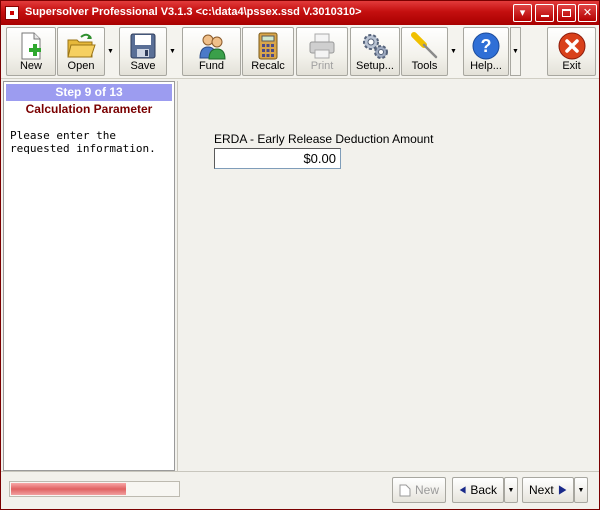 The width and height of the screenshot is (600, 510). What do you see at coordinates (511, 490) in the screenshot?
I see `back-dropdown-arrow: ▼` at bounding box center [511, 490].